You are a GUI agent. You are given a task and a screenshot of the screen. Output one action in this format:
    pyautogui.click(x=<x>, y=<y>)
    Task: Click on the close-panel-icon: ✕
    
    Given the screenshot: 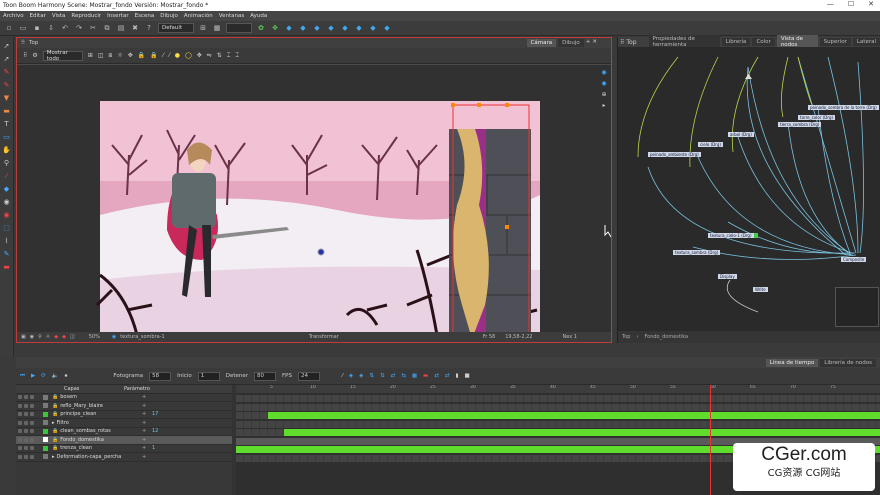 What is the action you would take?
    pyautogui.click(x=594, y=43)
    